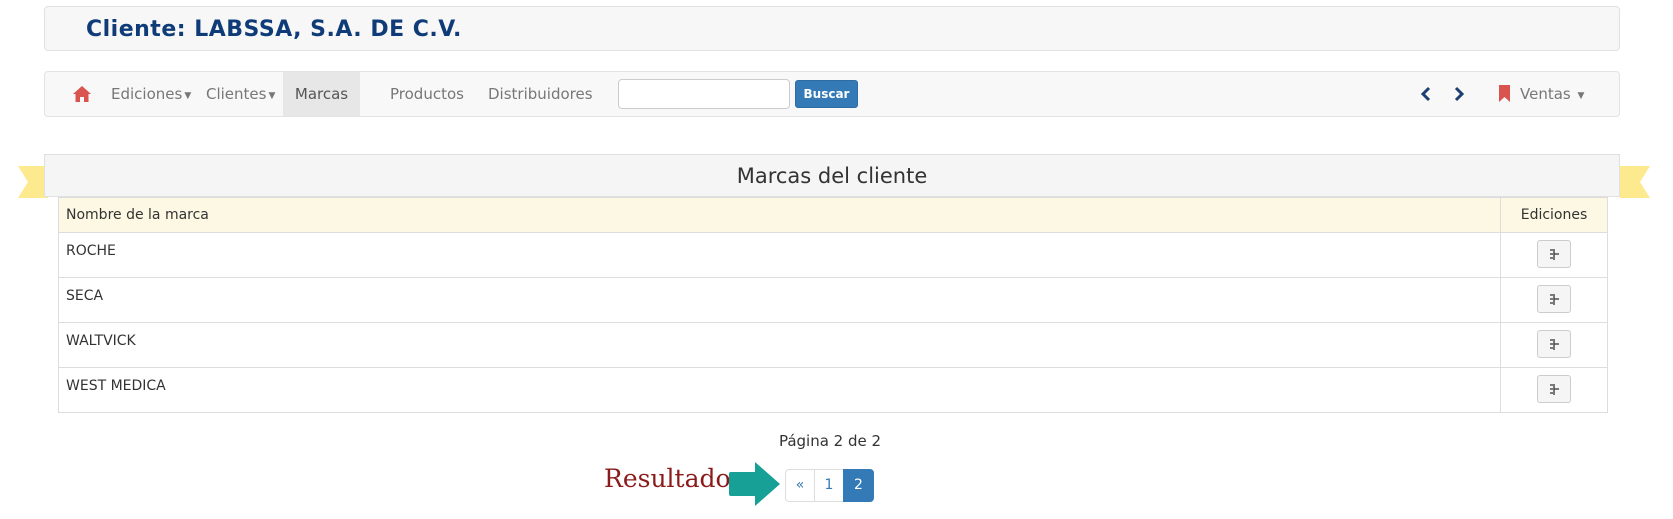 The width and height of the screenshot is (1673, 519). What do you see at coordinates (826, 94) in the screenshot?
I see `search-button: Buscar` at bounding box center [826, 94].